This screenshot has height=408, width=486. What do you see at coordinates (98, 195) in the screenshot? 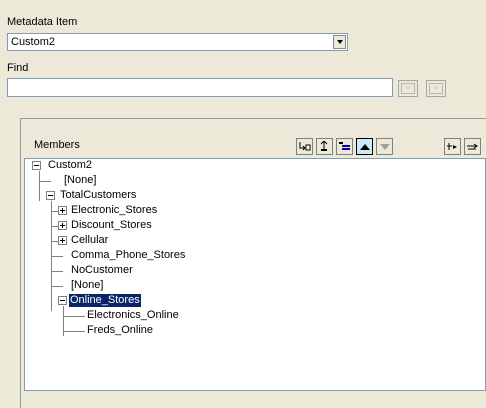
I see `tree-node-totalcustomers: TotalCustomers` at bounding box center [98, 195].